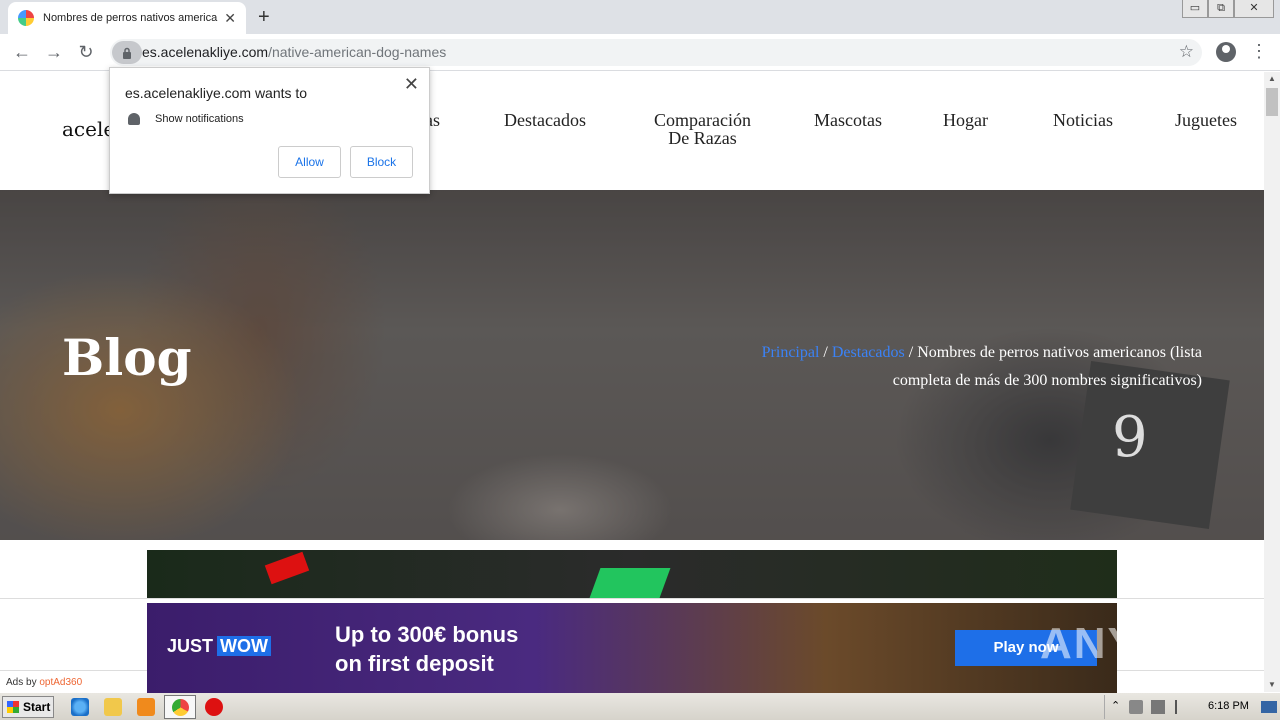  Describe the element at coordinates (1186, 52) in the screenshot. I see `bookmark-star-icon: ☆` at that location.